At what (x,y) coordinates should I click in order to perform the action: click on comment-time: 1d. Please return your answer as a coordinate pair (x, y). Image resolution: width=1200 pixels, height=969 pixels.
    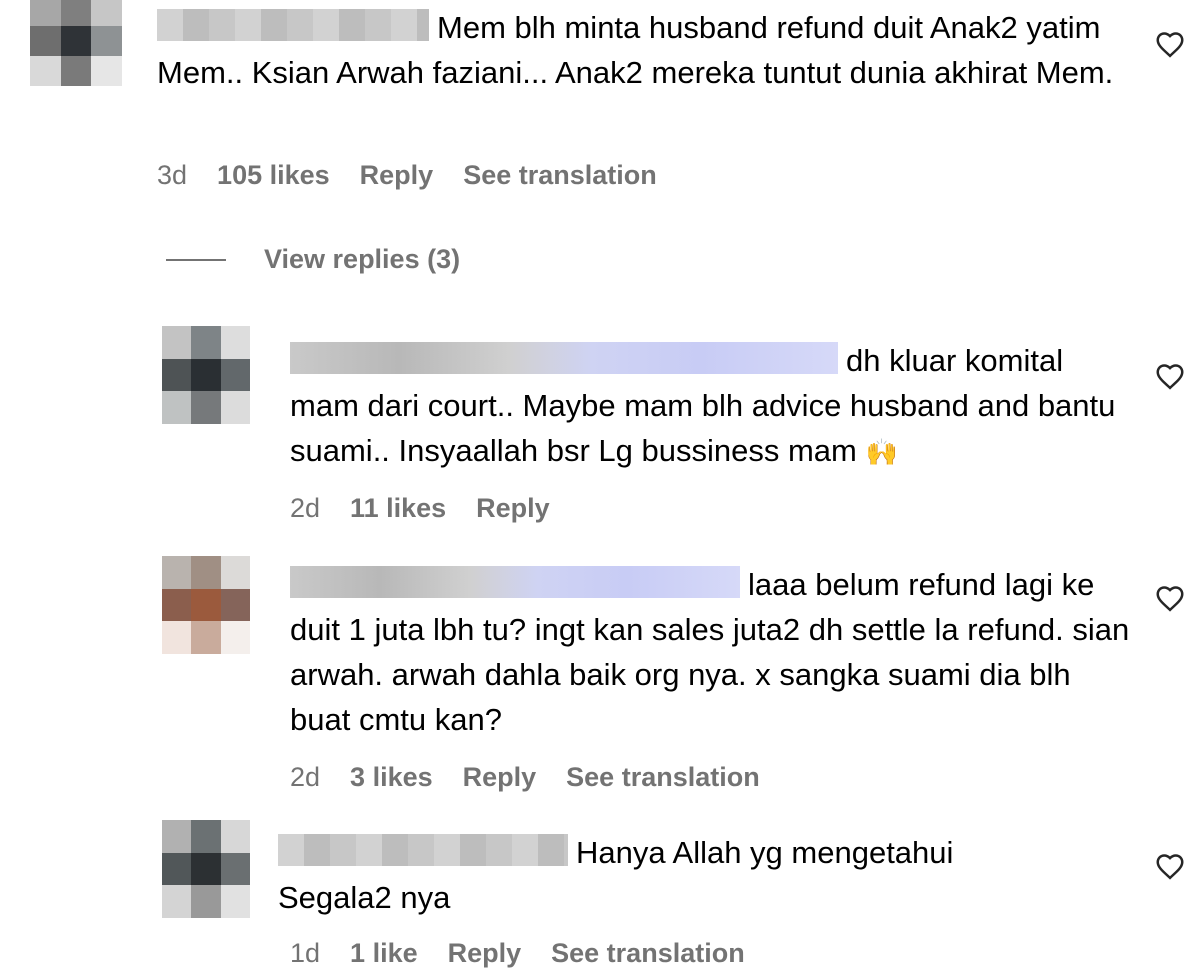
    Looking at the image, I should click on (305, 953).